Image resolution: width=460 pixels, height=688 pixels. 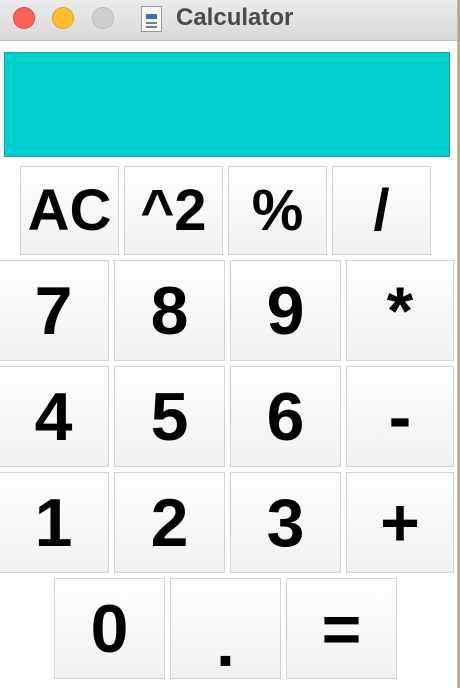 I want to click on window-title: Calculator, so click(x=235, y=17).